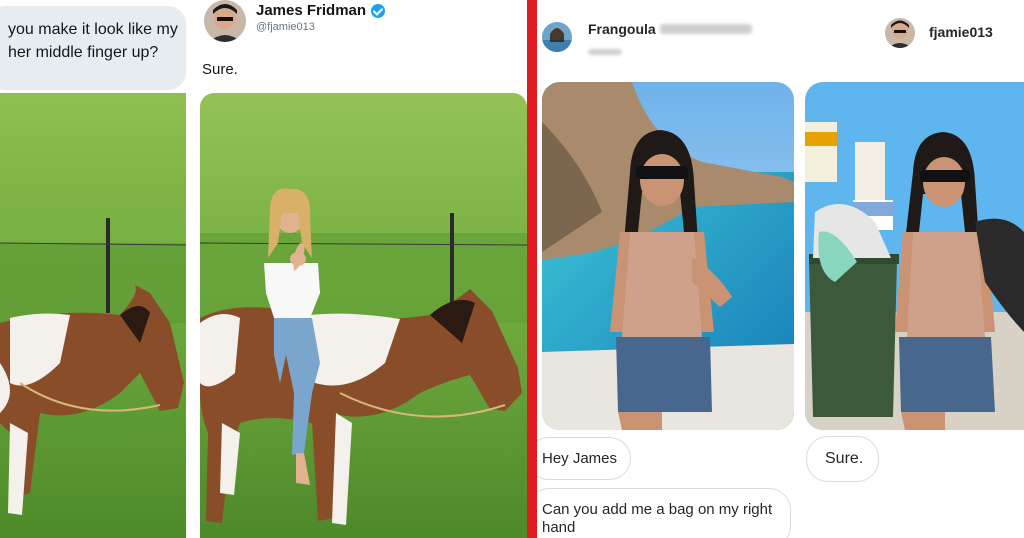  I want to click on edited-beach-photo, so click(914, 256).